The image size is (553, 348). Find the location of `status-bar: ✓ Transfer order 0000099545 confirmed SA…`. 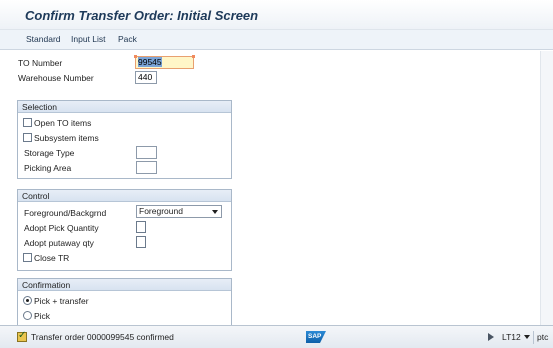

status-bar: ✓ Transfer order 0000099545 confirmed SA… is located at coordinates (276, 336).